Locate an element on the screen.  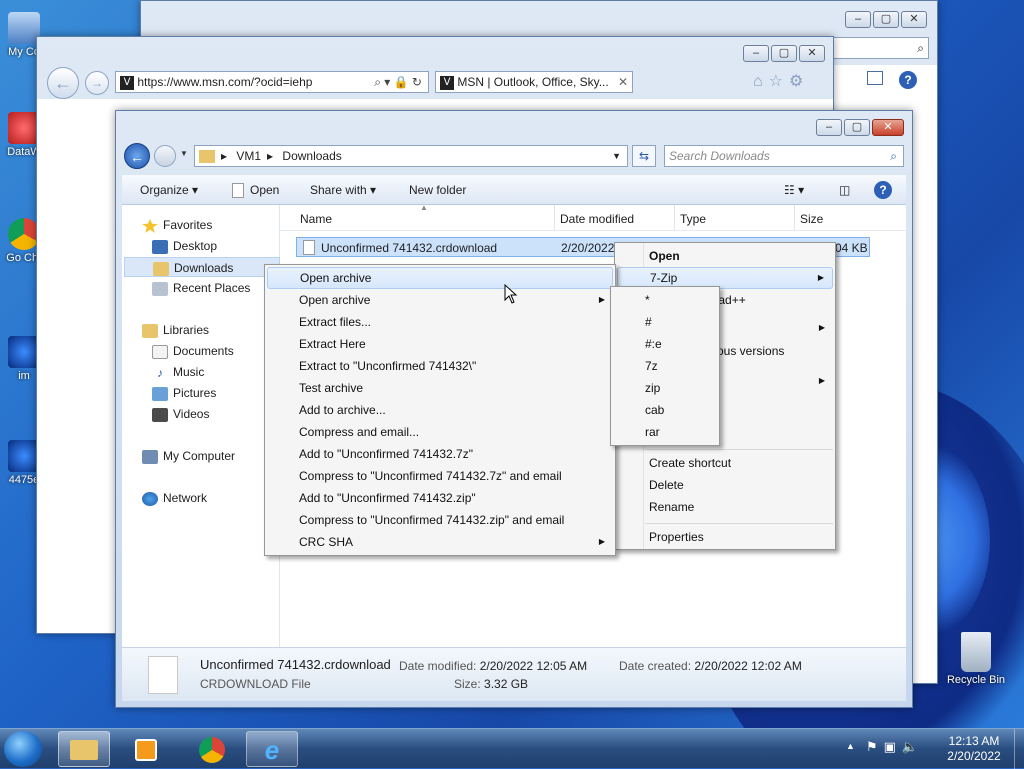
nav-downloads: Downloads is located at coordinates (202, 267).